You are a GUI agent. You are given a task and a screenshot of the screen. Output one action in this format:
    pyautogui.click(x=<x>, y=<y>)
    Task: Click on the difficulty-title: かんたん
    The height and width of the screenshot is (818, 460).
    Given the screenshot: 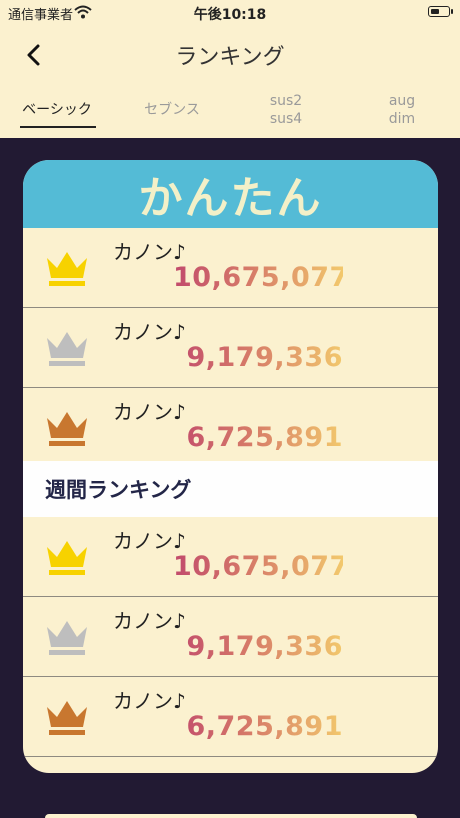 What is the action you would take?
    pyautogui.click(x=230, y=198)
    